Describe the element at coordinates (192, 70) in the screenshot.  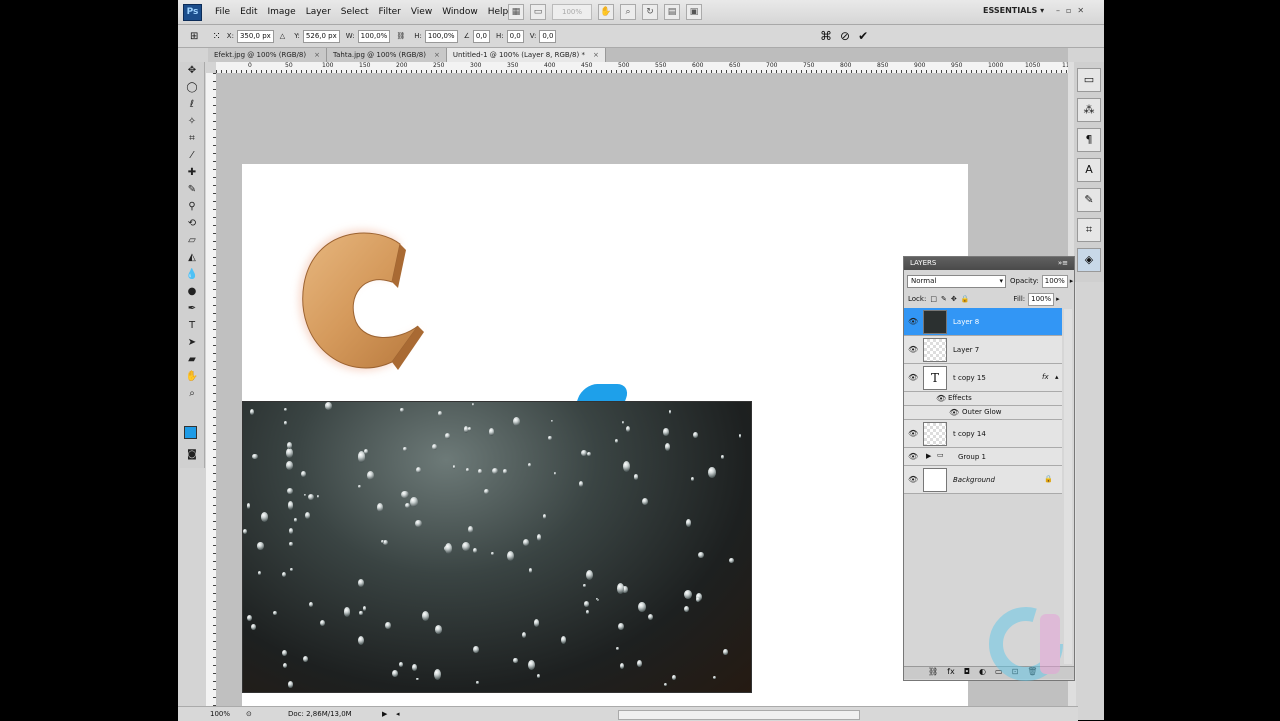
I see `move-tool-icon: ✥` at that location.